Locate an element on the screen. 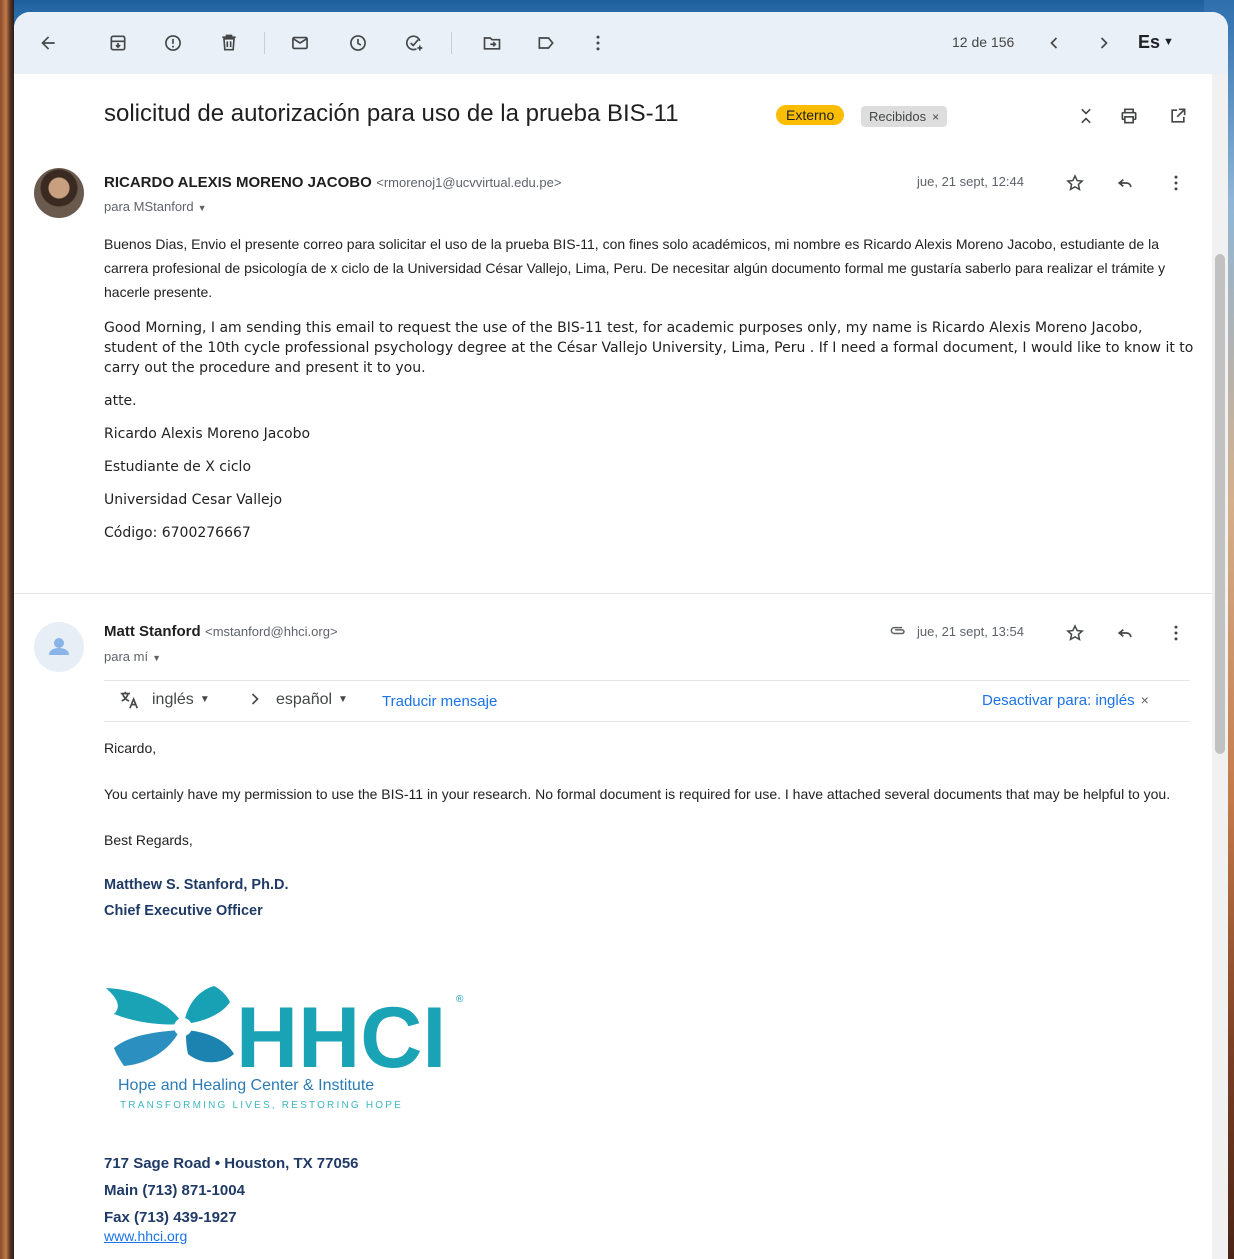 Image resolution: width=1234 pixels, height=1259 pixels. close-icon: × is located at coordinates (1145, 700).